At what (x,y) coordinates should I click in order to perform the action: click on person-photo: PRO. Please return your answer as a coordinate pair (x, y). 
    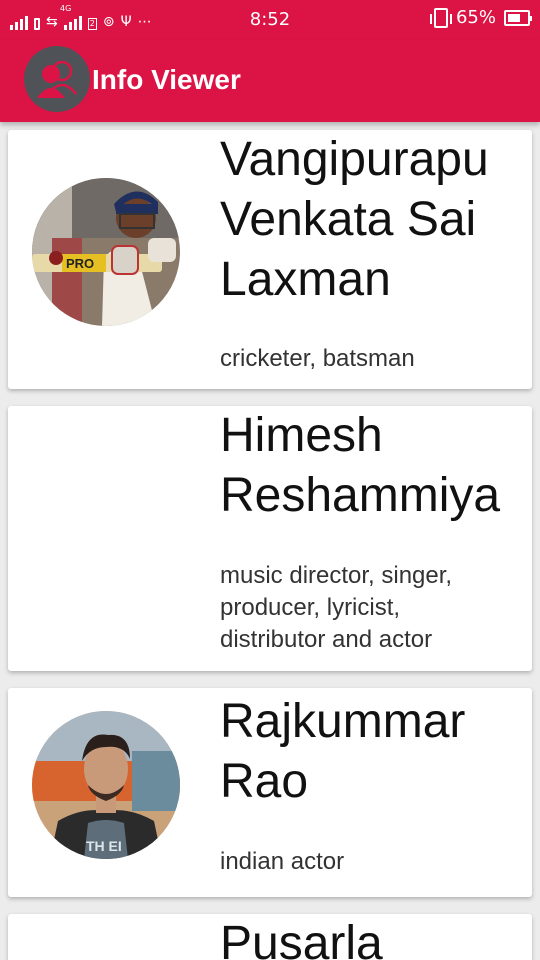
    Looking at the image, I should click on (106, 252).